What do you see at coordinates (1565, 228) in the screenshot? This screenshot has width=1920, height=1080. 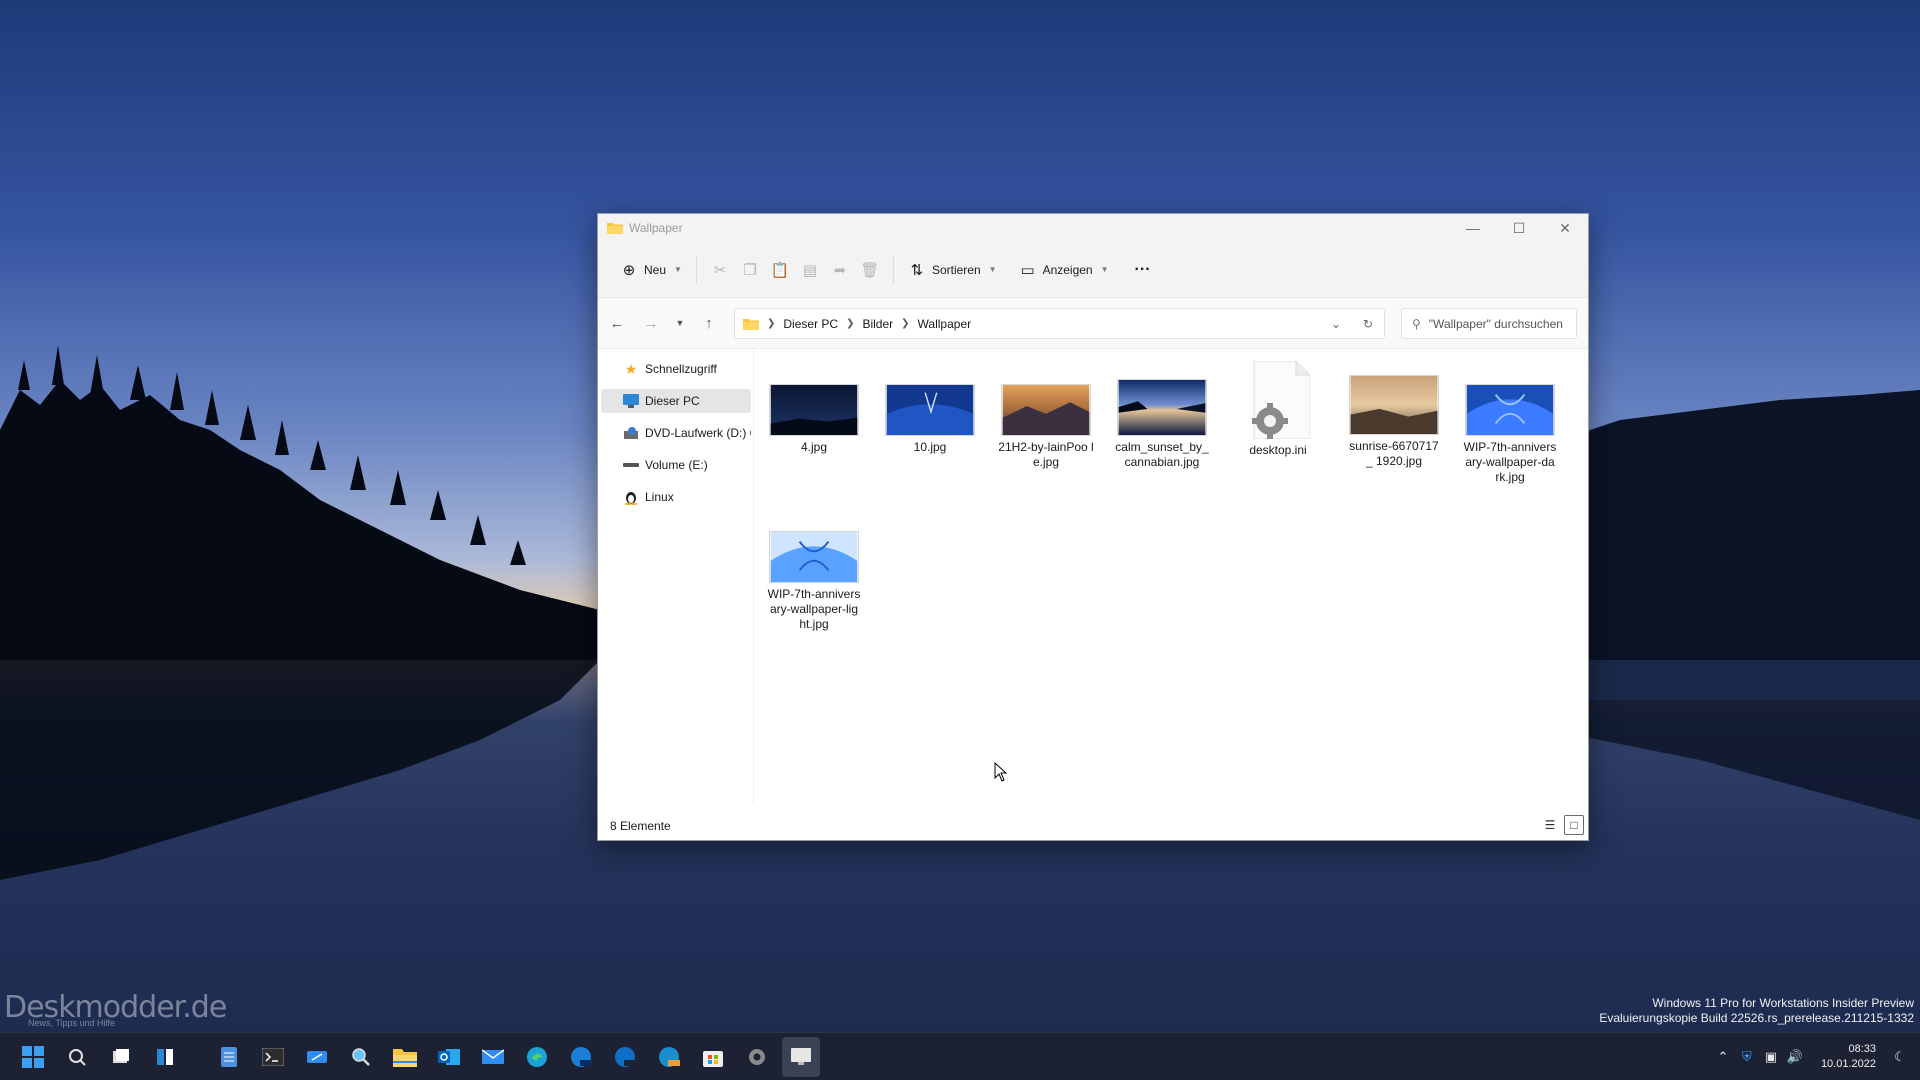 I see `close-button: ✕` at bounding box center [1565, 228].